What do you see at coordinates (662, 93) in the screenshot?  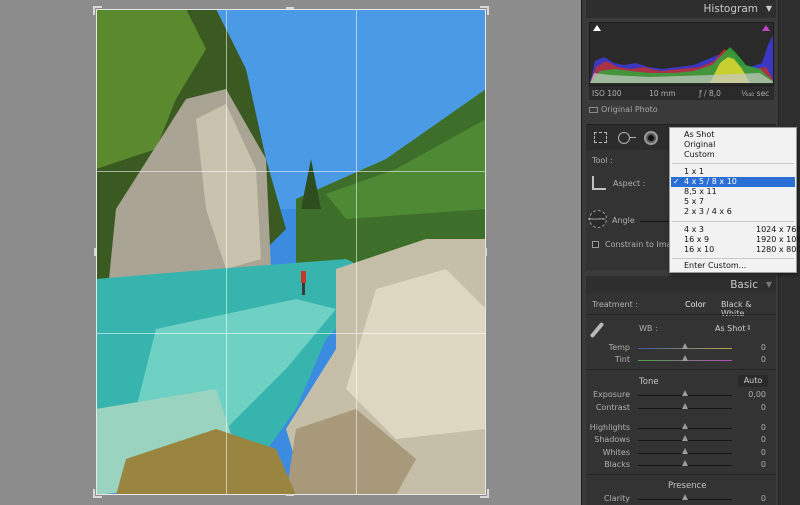 I see `exif-focal: 10 mm` at bounding box center [662, 93].